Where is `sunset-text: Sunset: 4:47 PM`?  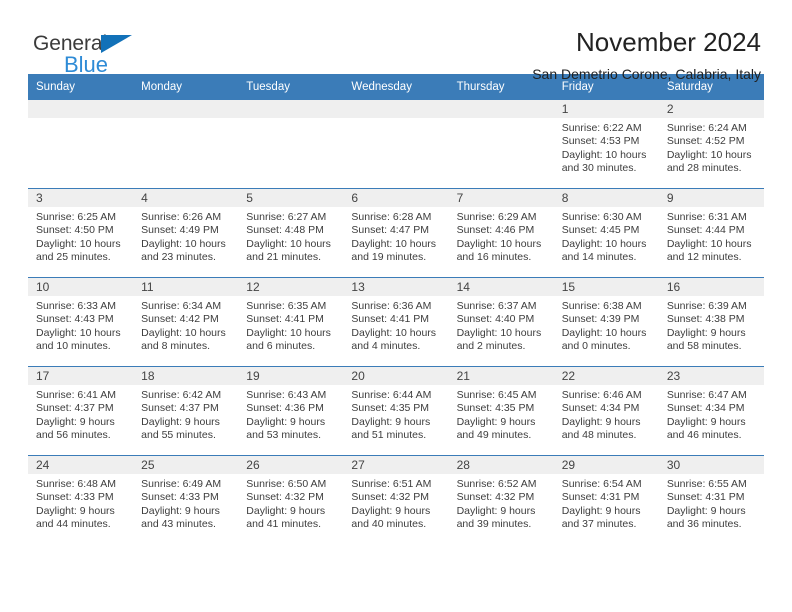
sunset-text: Sunset: 4:47 PM is located at coordinates (390, 230).